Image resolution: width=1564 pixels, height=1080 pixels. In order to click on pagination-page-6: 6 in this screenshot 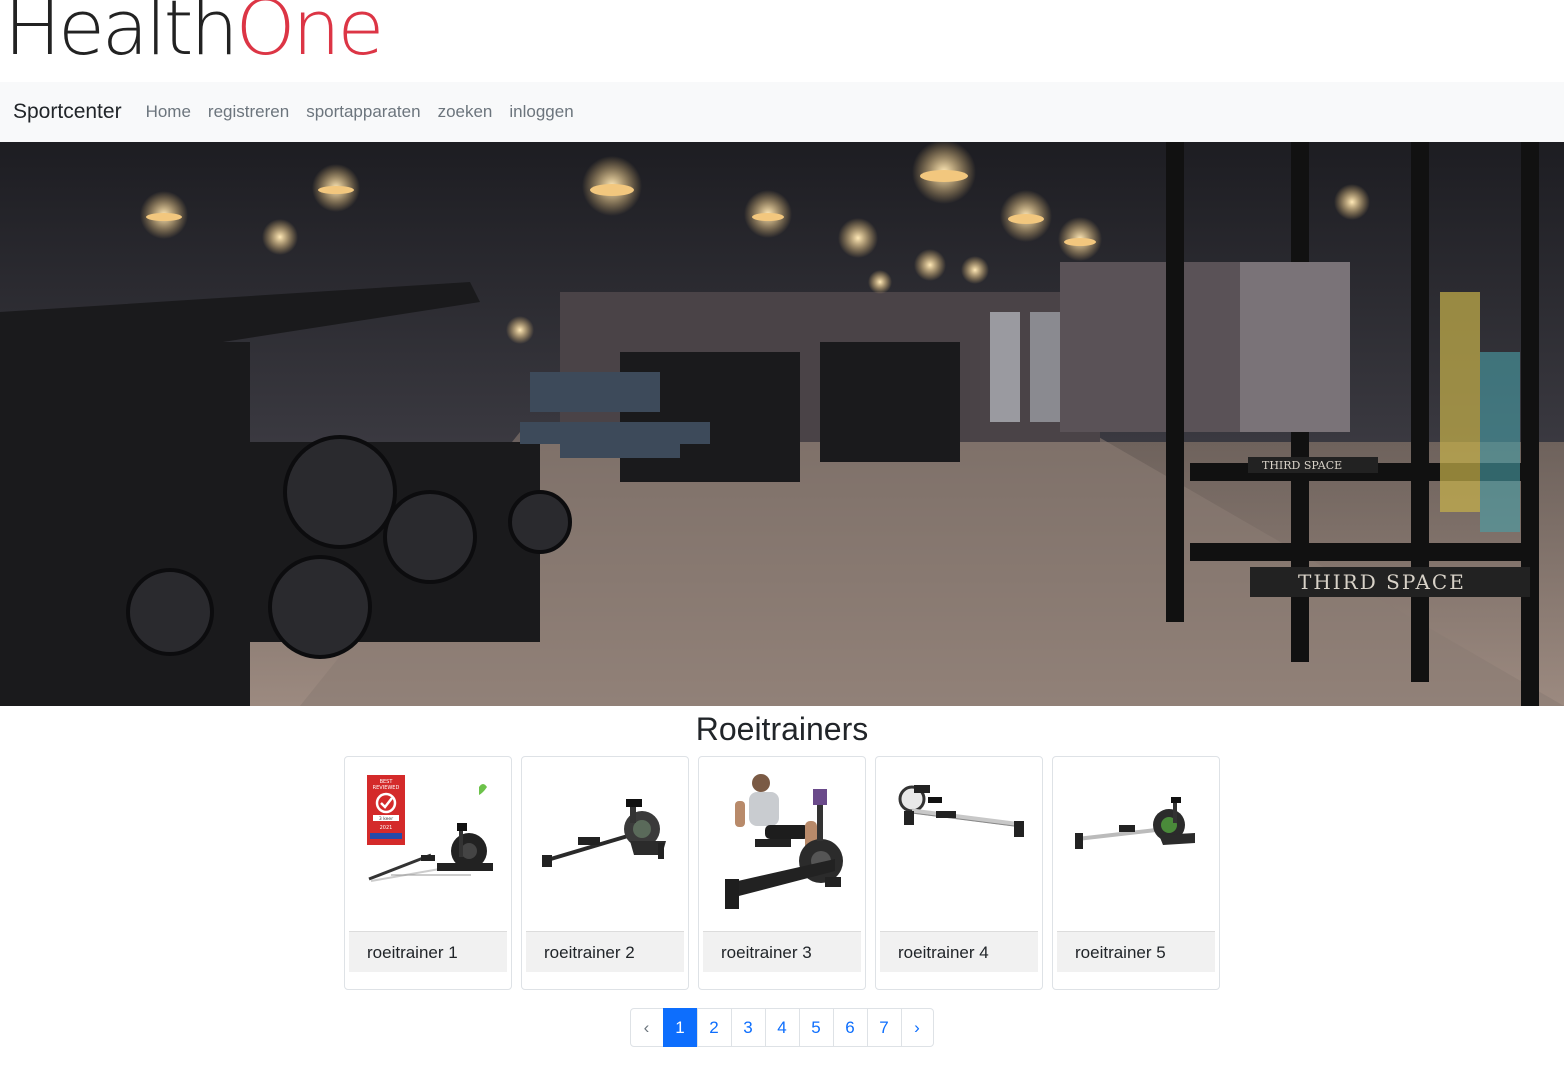, I will do `click(850, 1027)`.